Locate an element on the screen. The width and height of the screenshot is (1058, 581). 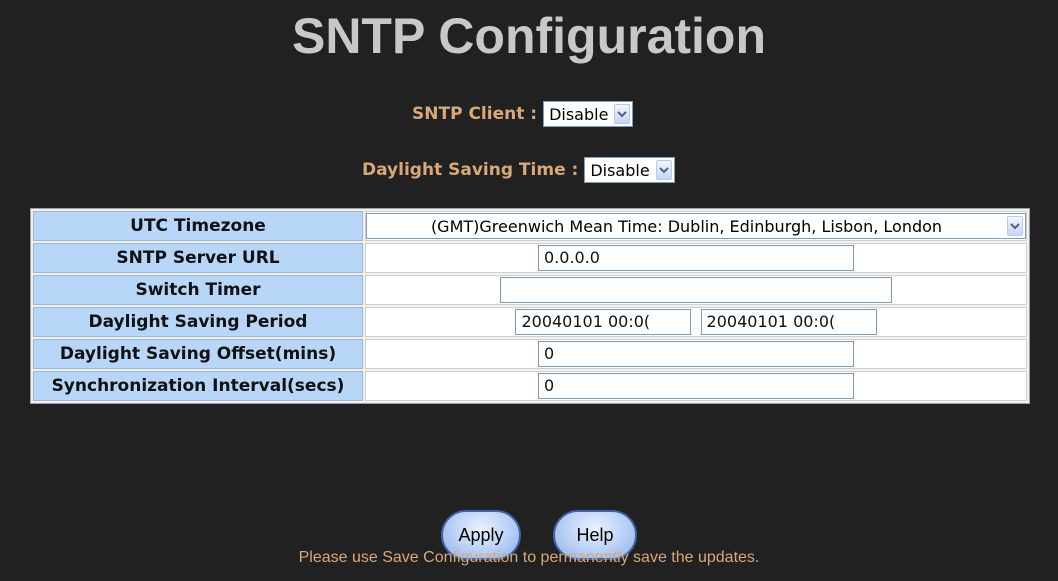
sync-interval-input: 0 is located at coordinates (696, 386).